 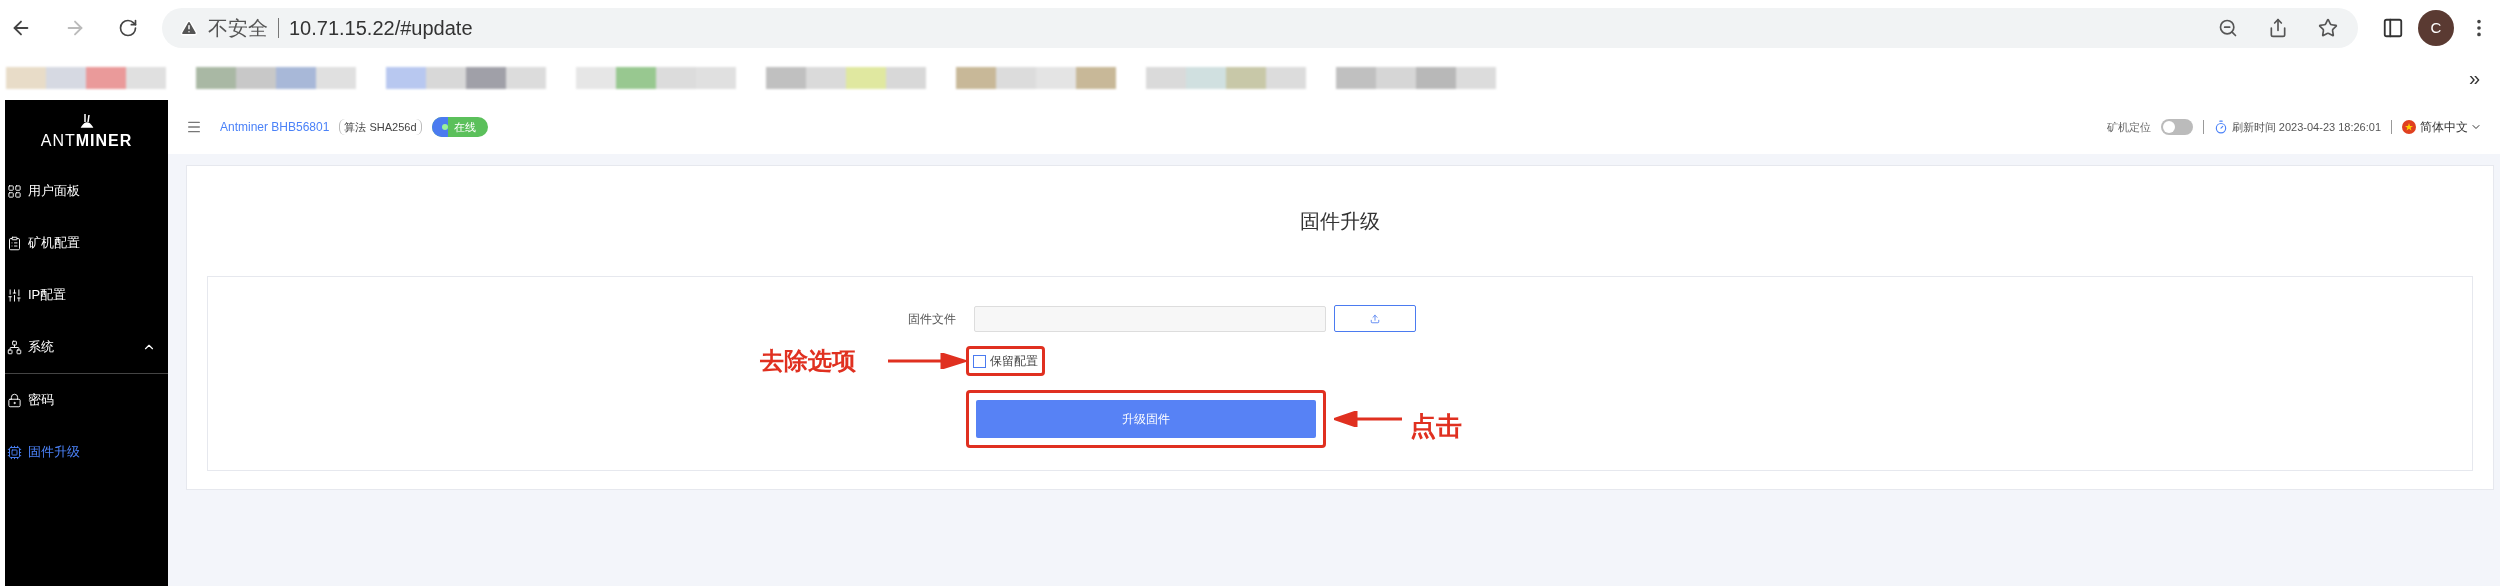 I want to click on sidebar-item: 用户面板, so click(x=86, y=191).